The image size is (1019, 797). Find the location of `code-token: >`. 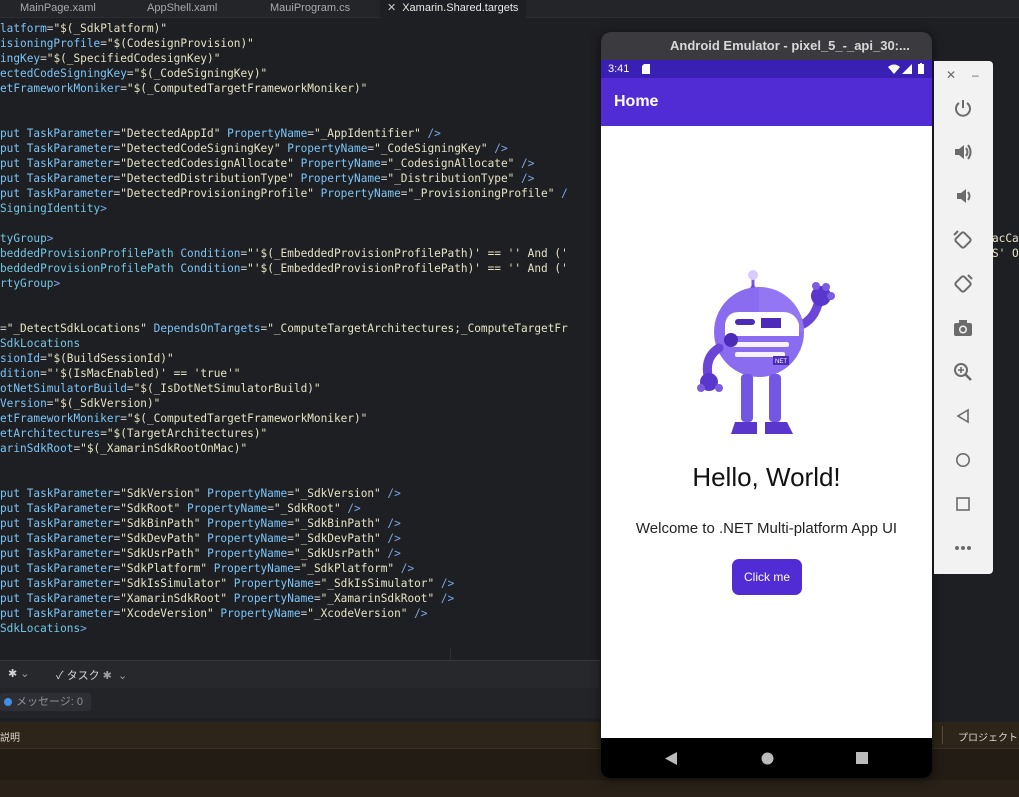

code-token: > is located at coordinates (50, 238).